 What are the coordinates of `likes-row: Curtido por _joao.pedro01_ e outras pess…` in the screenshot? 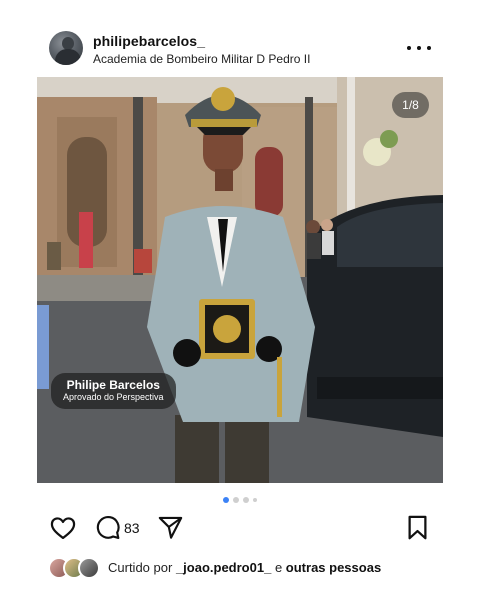 It's located at (258, 568).